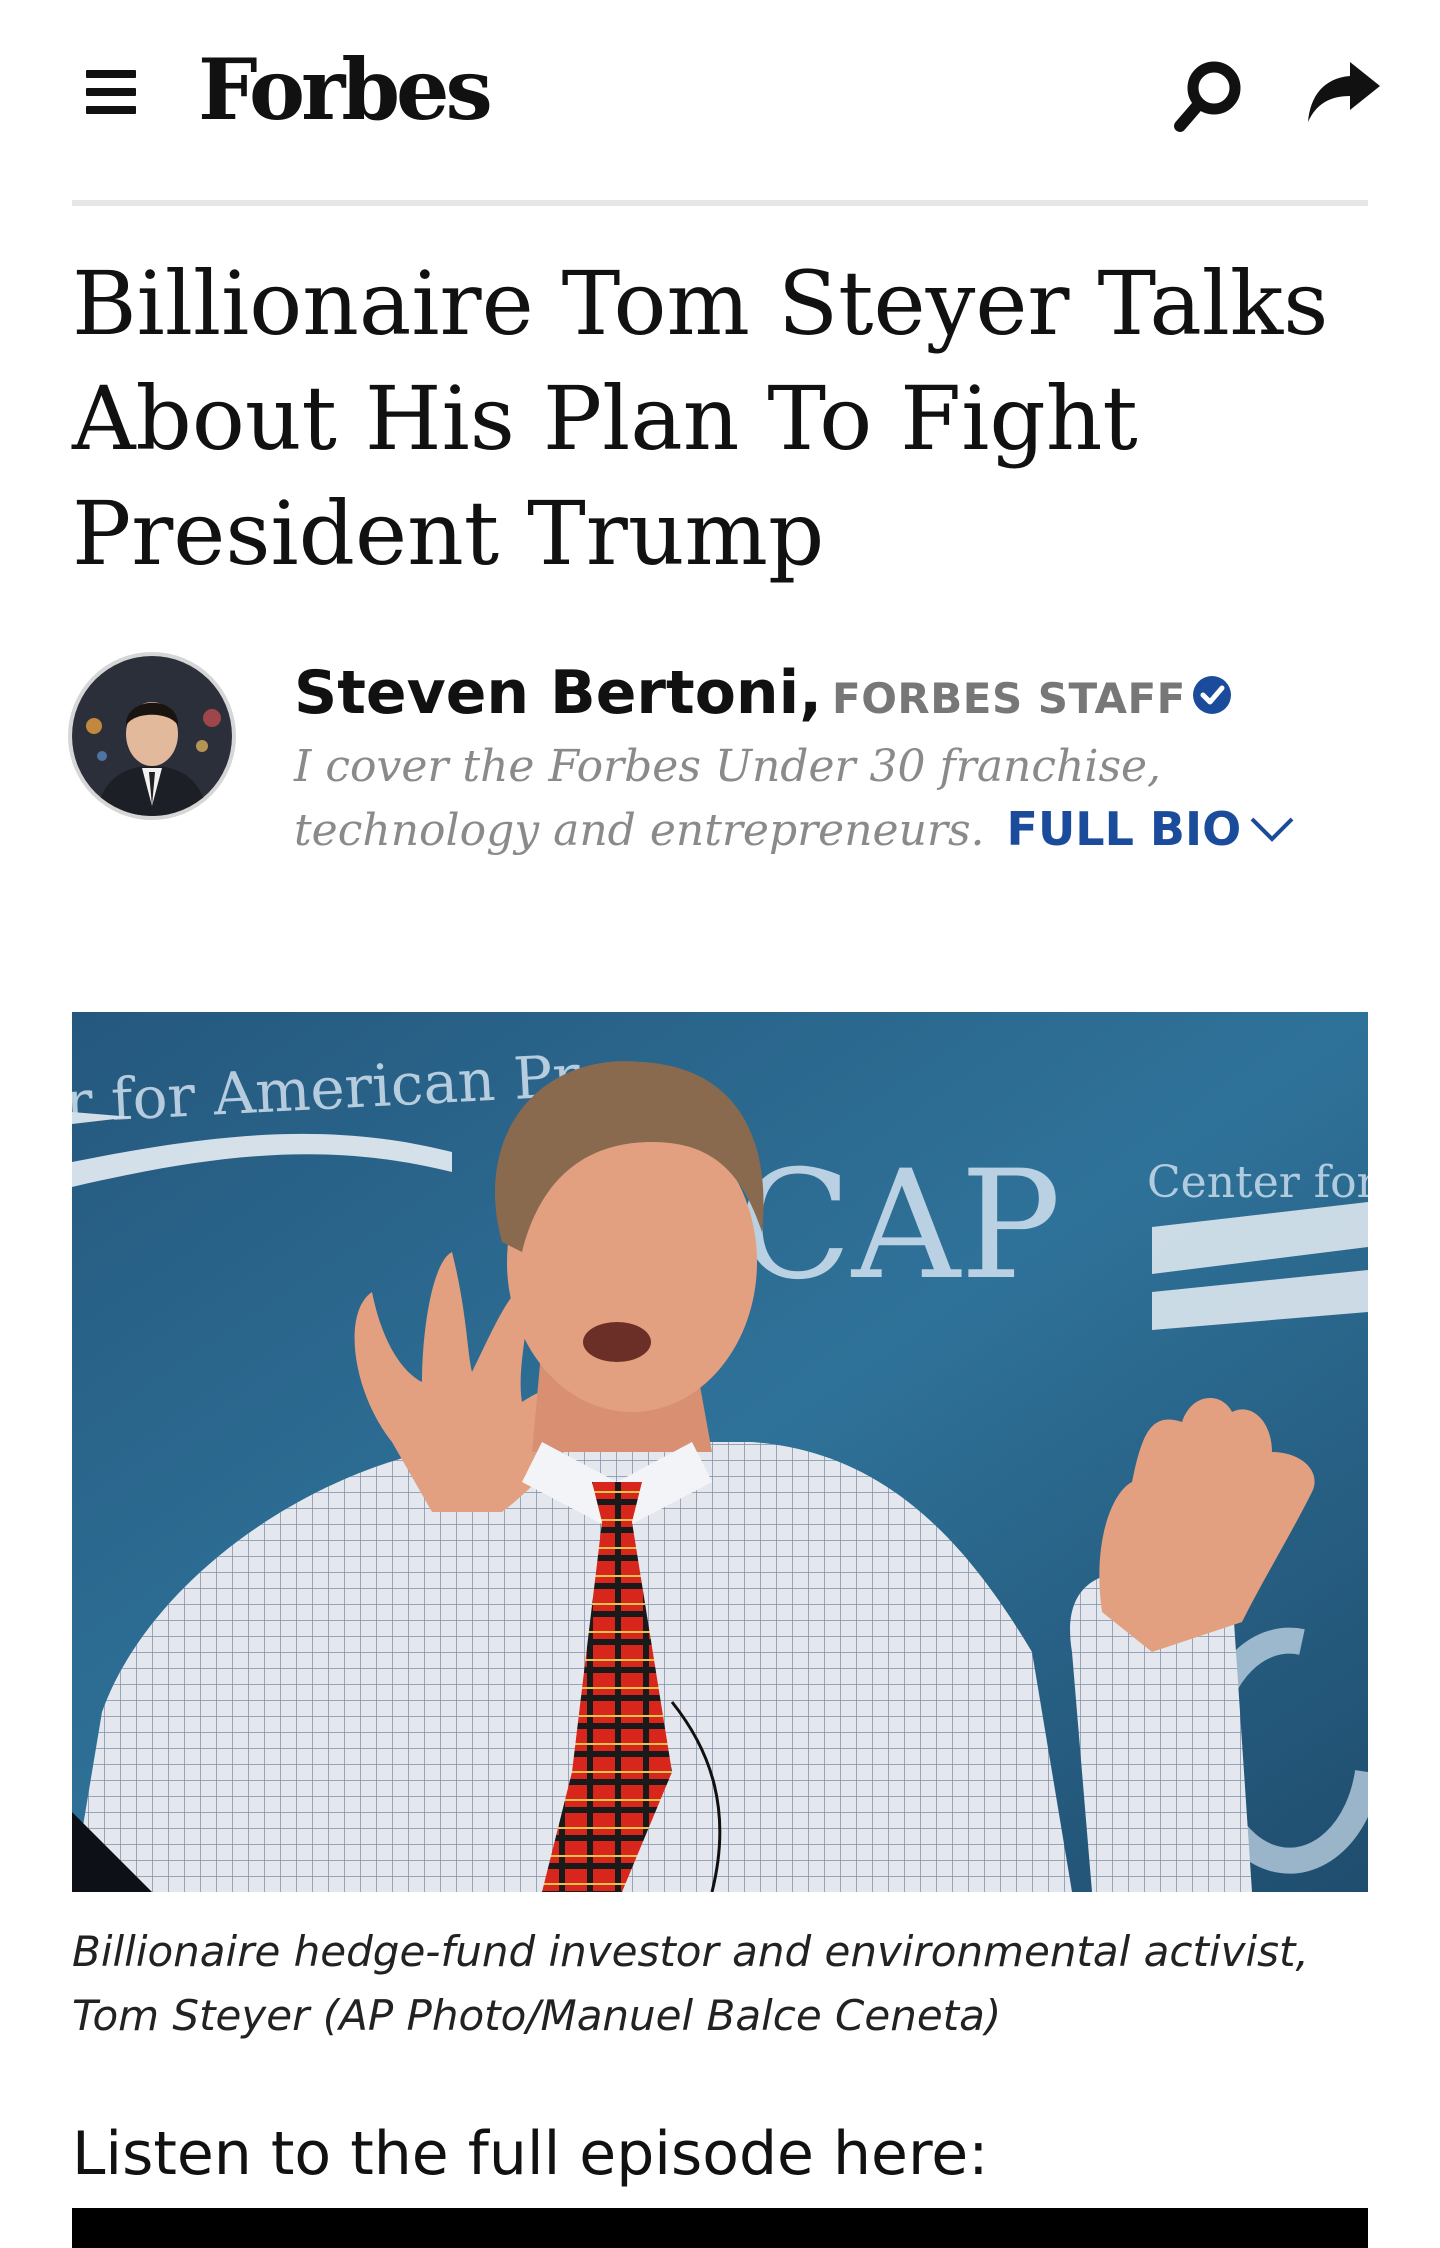  I want to click on search-icon, so click(1208, 96).